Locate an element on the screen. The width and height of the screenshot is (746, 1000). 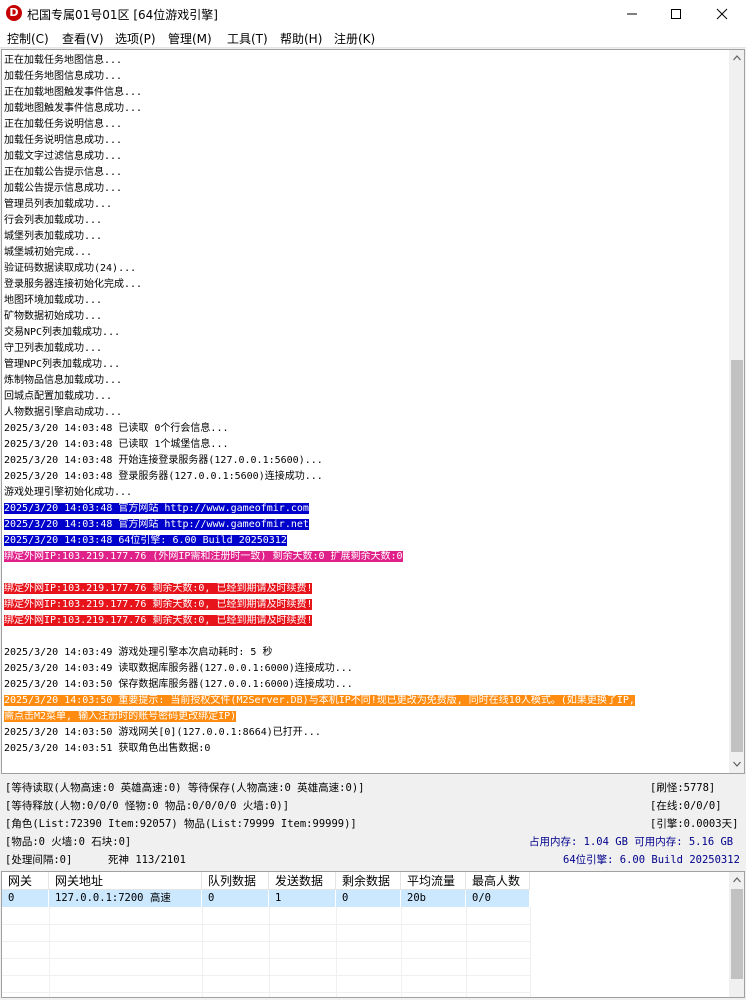
status-wait-release: [等待释放(人物:0/0/0 怪物:0 物品:0/0/0/0 火墙:0)] is located at coordinates (147, 806).